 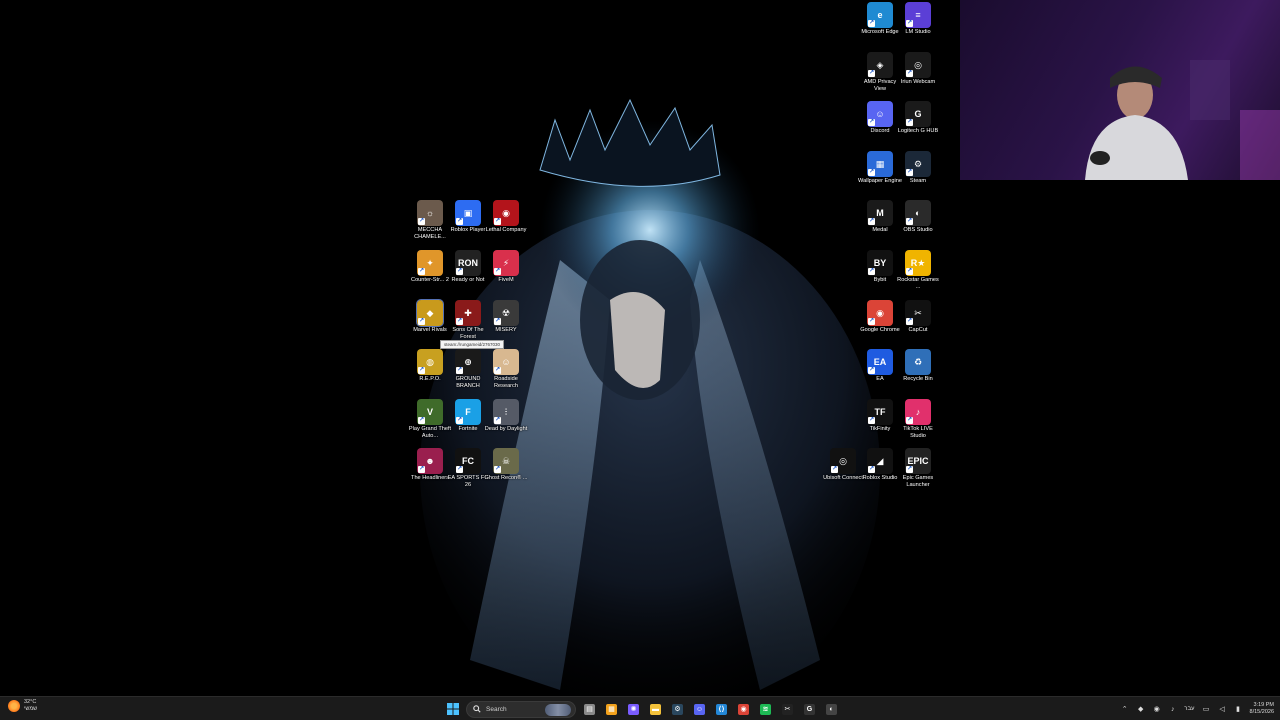 I want to click on system-tray: ⌃ ◆ ◉ ♪ עבר ▭ ◁ ▮ 3:19 PM 8/15/2026, so click(x=1197, y=709).